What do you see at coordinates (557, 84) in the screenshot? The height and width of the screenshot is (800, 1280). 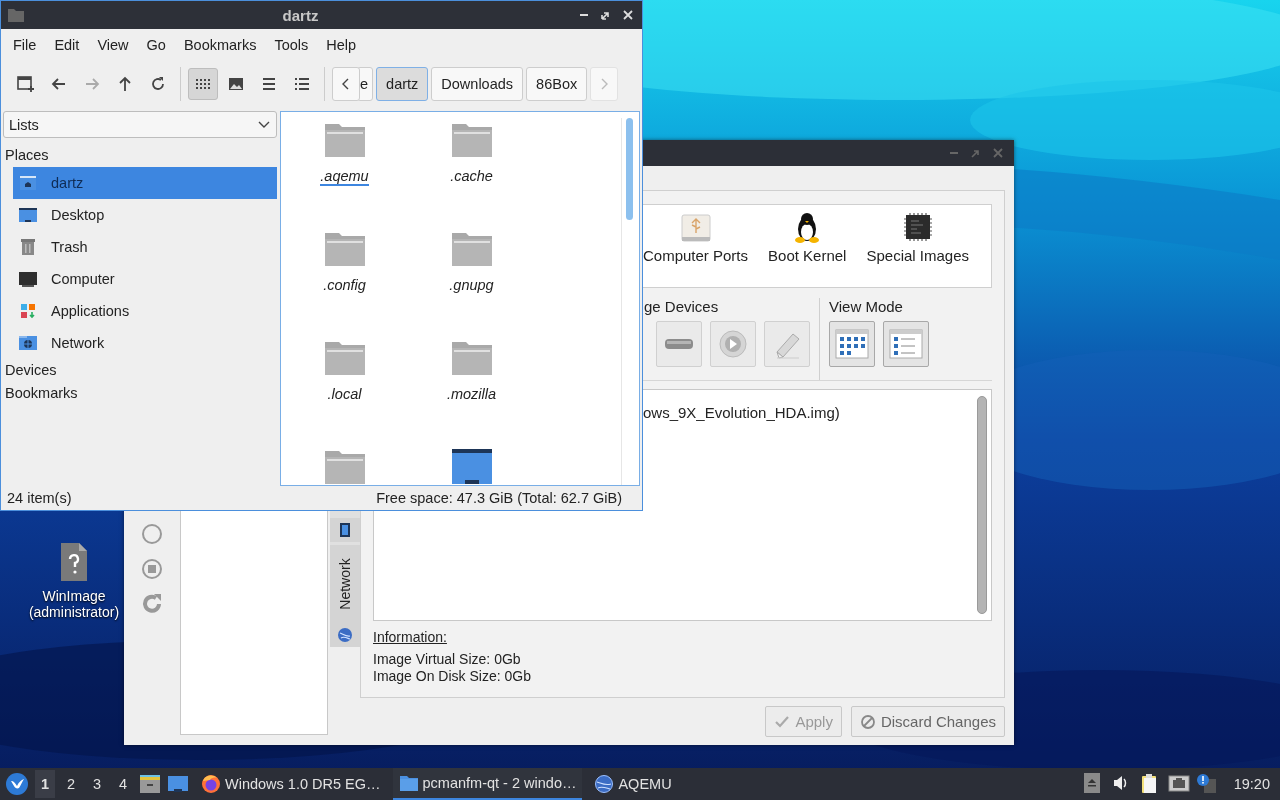 I see `path-button: 86Box` at bounding box center [557, 84].